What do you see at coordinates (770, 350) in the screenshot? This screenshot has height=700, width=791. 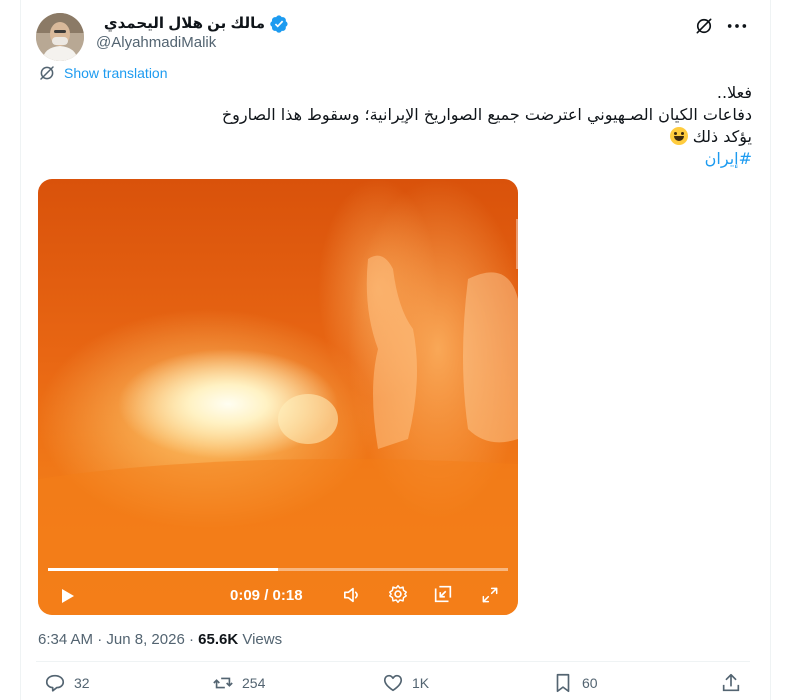 I see `frame-border-right` at bounding box center [770, 350].